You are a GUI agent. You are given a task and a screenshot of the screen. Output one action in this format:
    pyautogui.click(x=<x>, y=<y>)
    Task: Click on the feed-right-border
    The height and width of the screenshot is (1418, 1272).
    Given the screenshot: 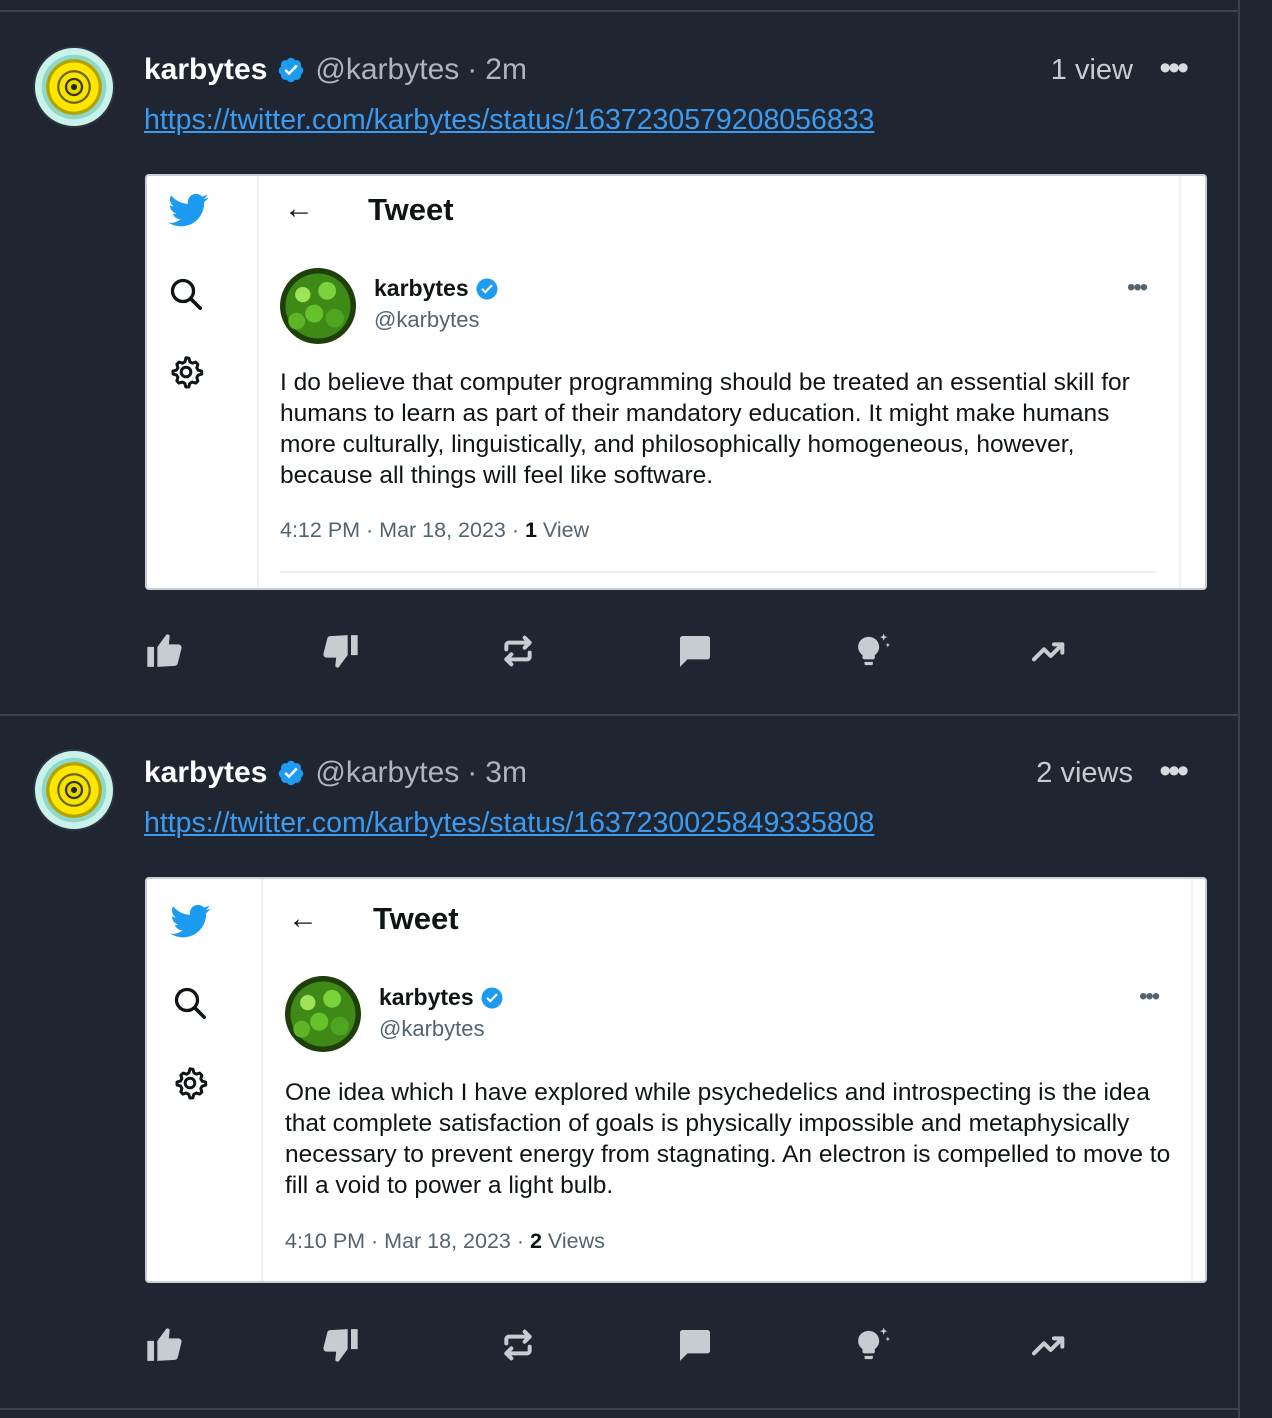 What is the action you would take?
    pyautogui.click(x=1239, y=709)
    